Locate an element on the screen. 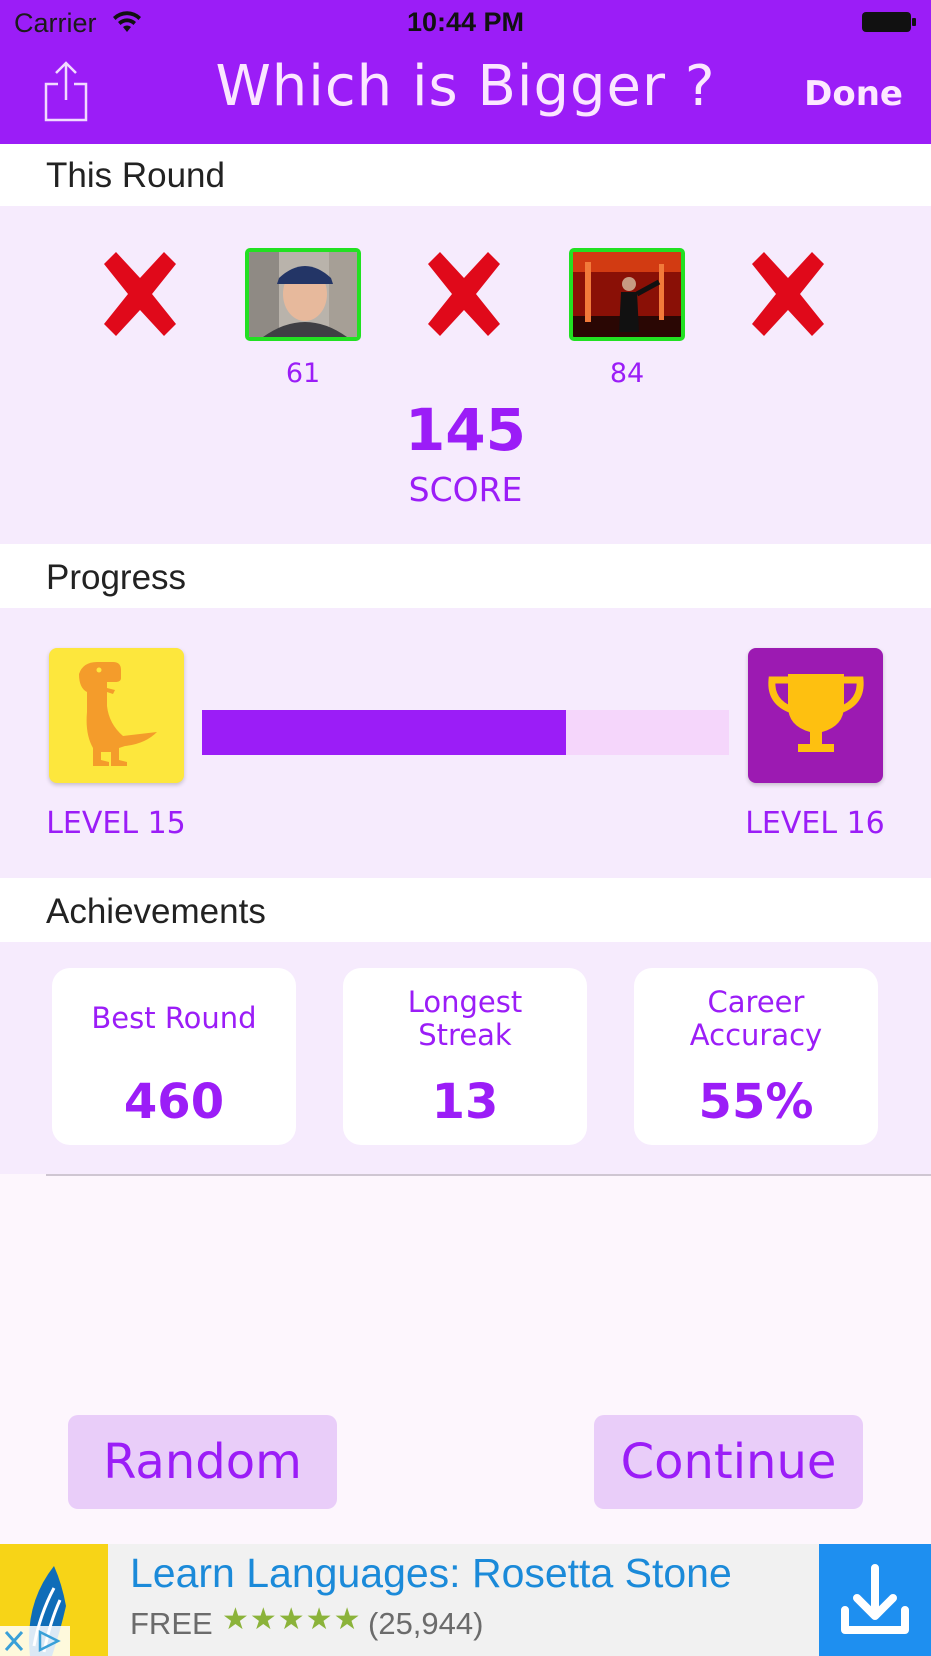 This screenshot has height=1656, width=931. done-button: Done is located at coordinates (853, 94).